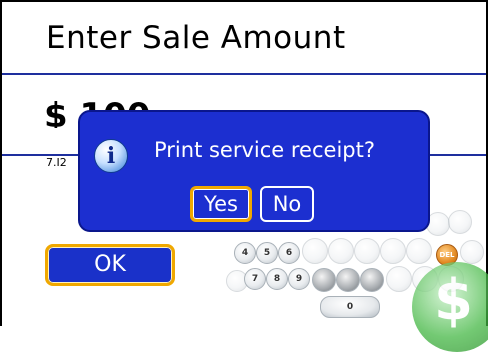 The image size is (488, 352). I want to click on dialog-message: Print service receipt?, so click(264, 150).